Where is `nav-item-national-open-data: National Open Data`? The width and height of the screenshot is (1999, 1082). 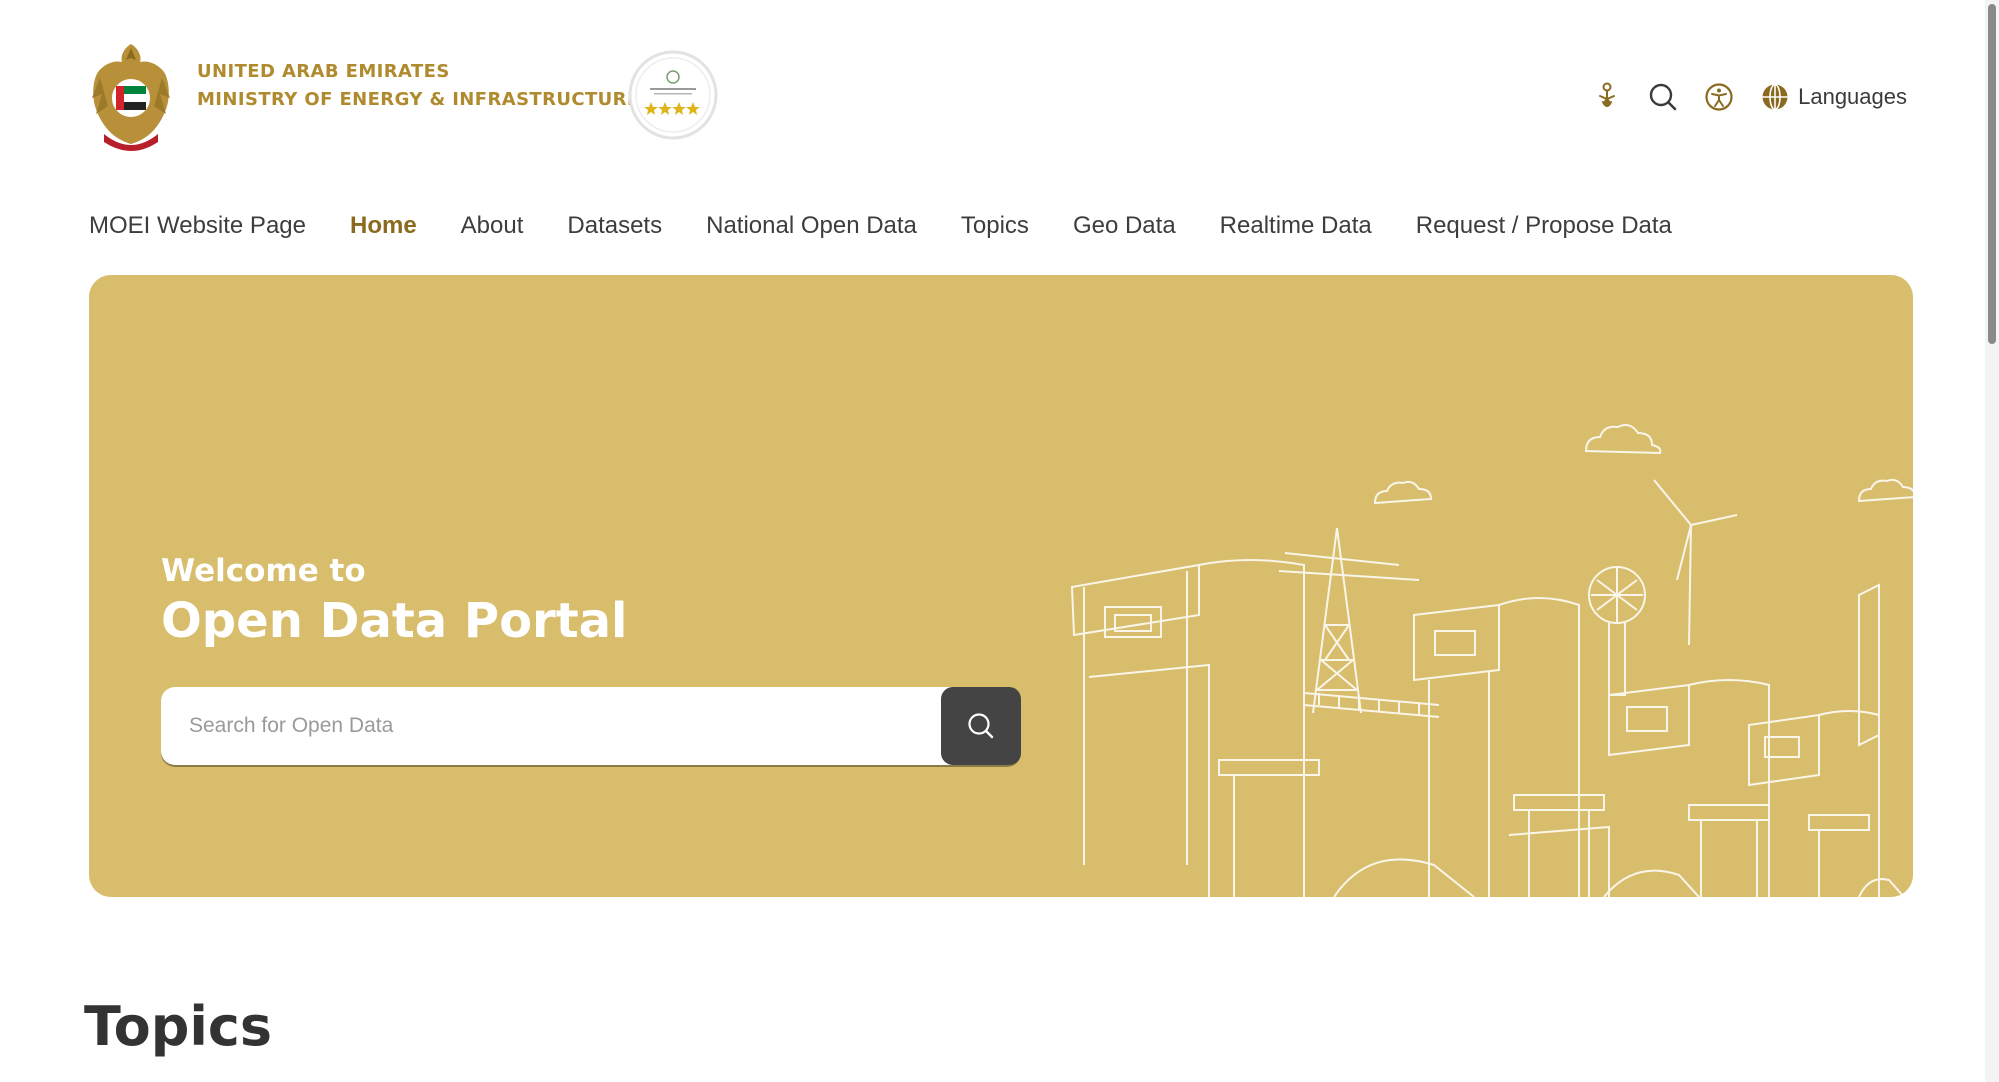
nav-item-national-open-data: National Open Data is located at coordinates (811, 226).